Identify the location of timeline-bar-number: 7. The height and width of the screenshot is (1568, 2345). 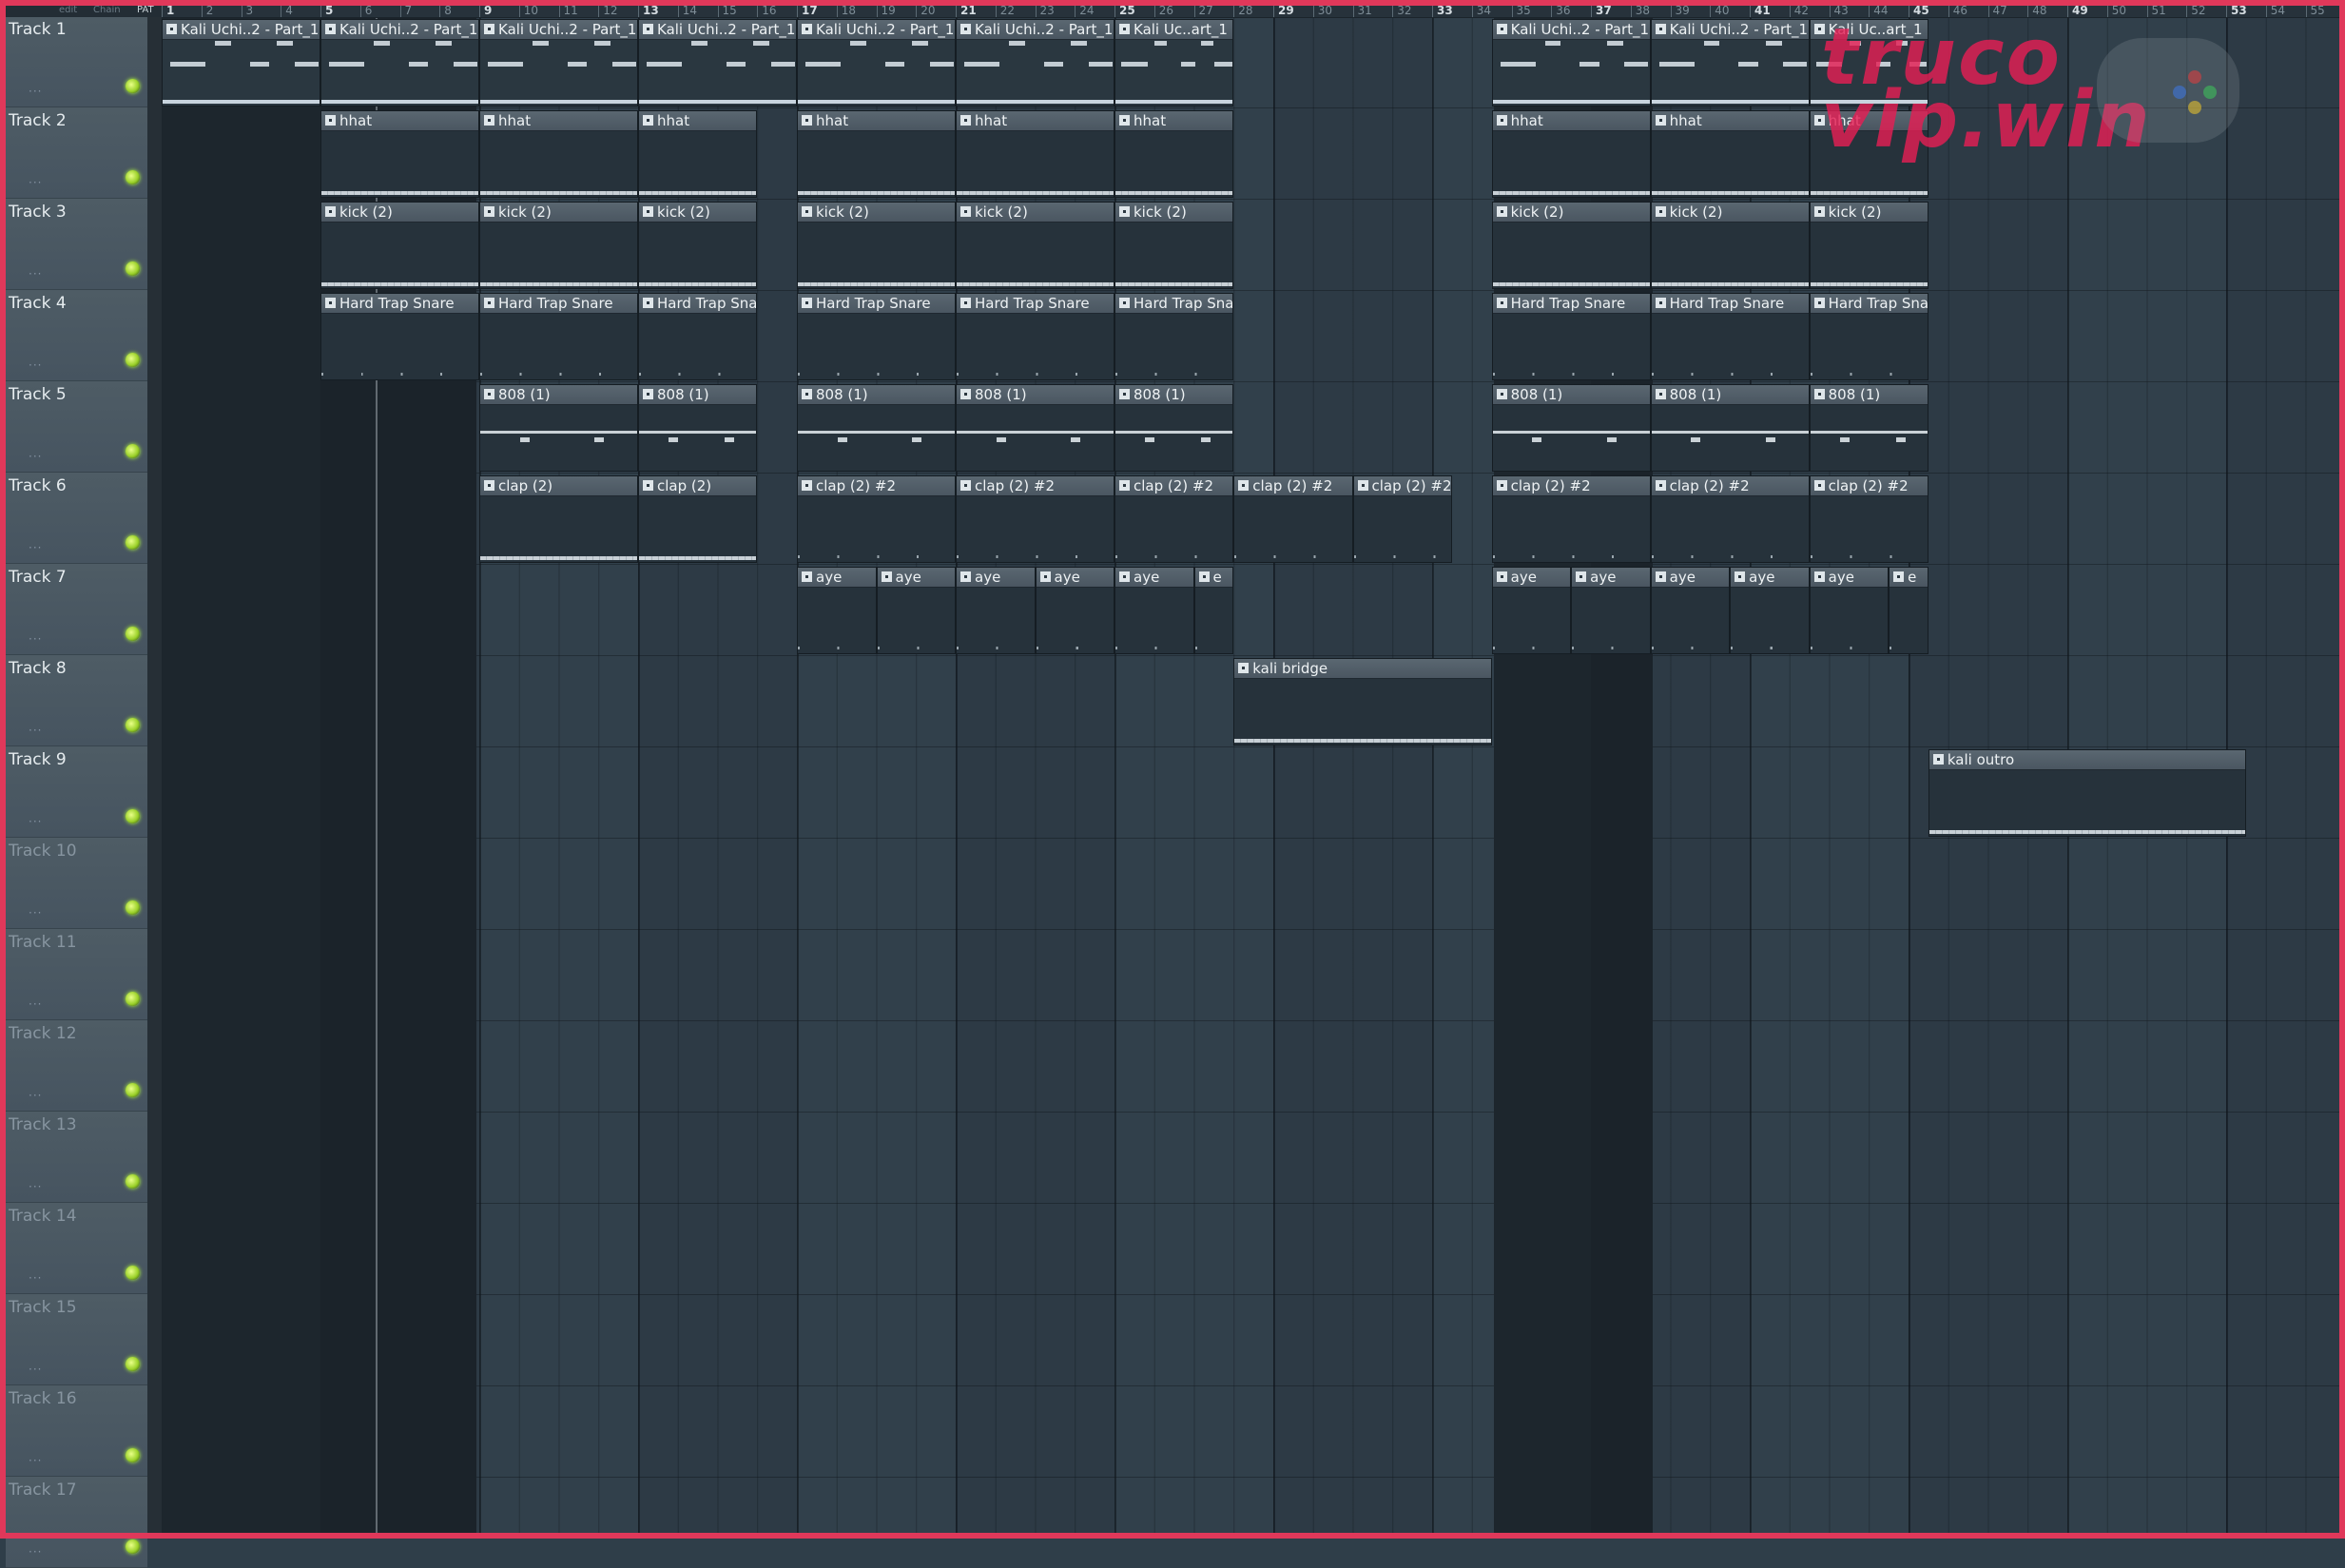
(405, 10).